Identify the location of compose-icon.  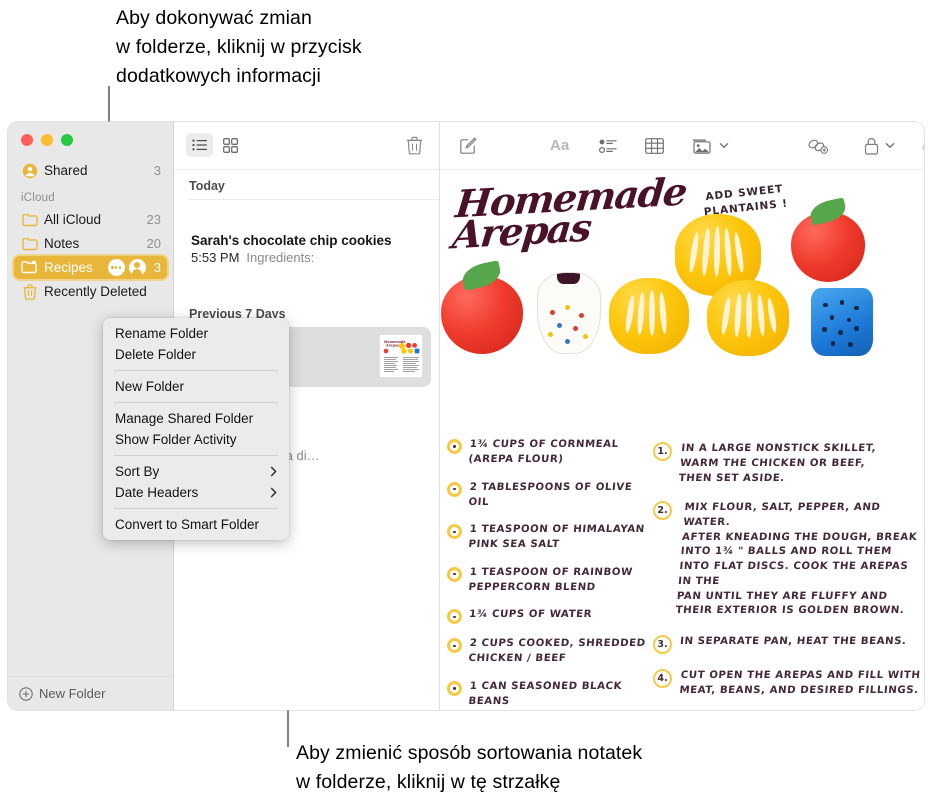
(468, 146).